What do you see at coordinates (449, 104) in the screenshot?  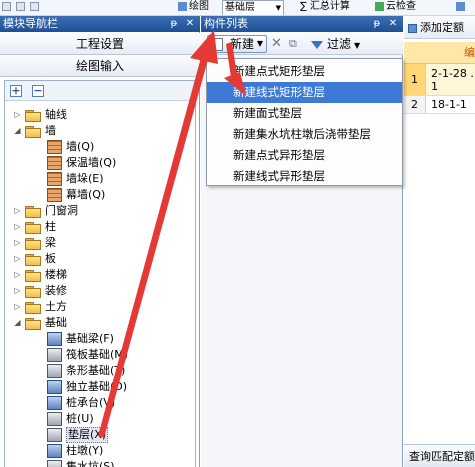 I see `row-code: 18-1-1` at bounding box center [449, 104].